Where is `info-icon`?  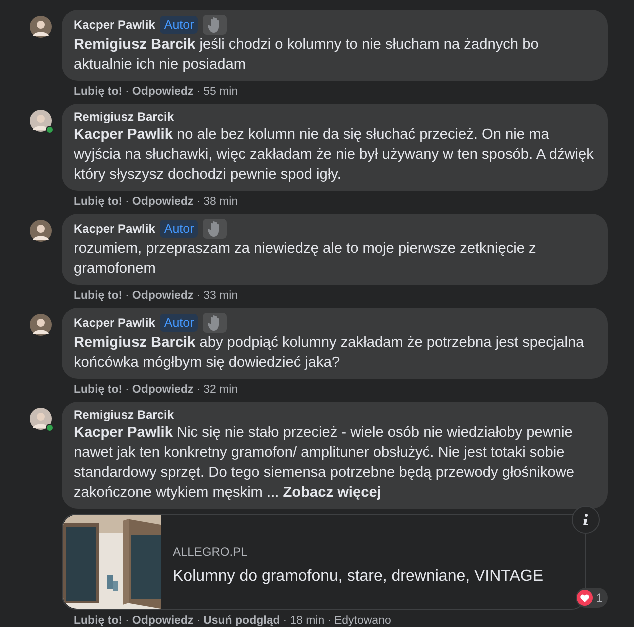
info-icon is located at coordinates (586, 520).